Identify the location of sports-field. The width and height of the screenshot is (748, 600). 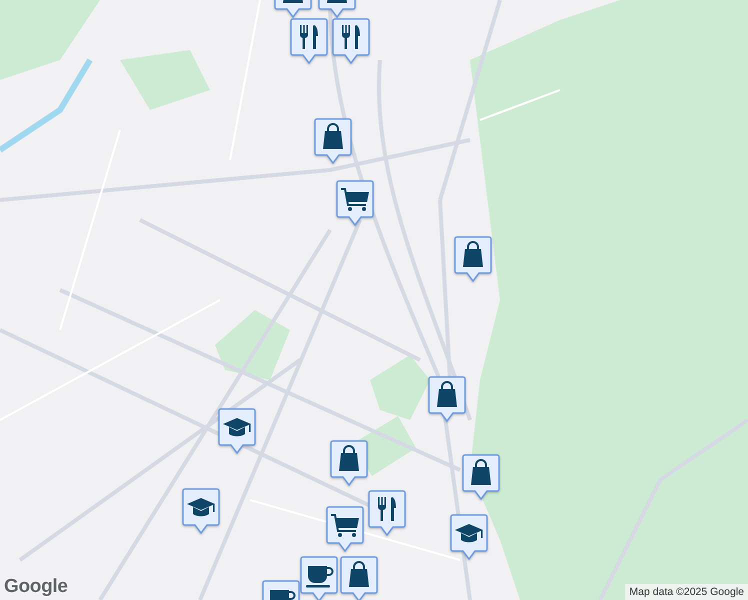
(400, 387).